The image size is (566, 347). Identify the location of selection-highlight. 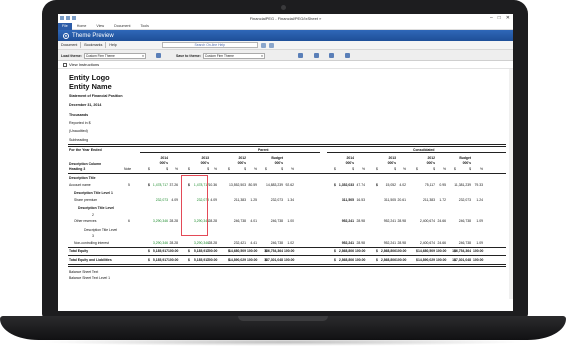
(194, 205).